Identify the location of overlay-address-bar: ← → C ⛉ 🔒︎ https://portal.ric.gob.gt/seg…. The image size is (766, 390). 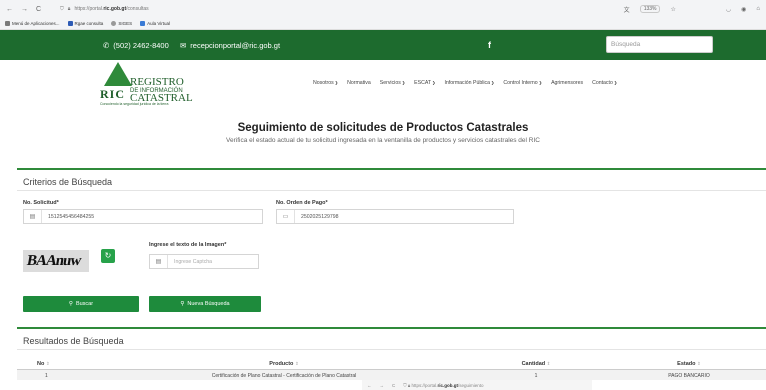
(477, 385).